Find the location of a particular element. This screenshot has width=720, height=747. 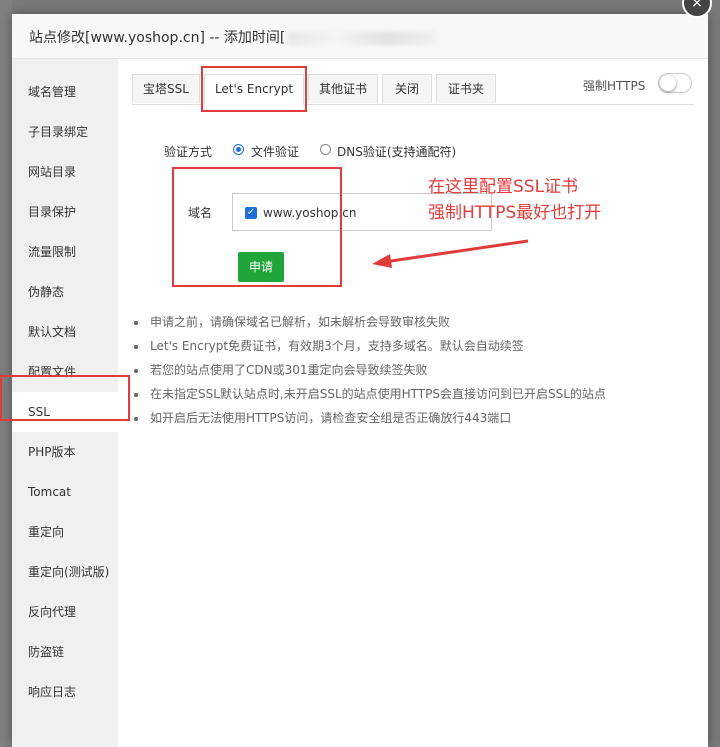

sidebar-item-default-doc: 默认文档 is located at coordinates (65, 332).